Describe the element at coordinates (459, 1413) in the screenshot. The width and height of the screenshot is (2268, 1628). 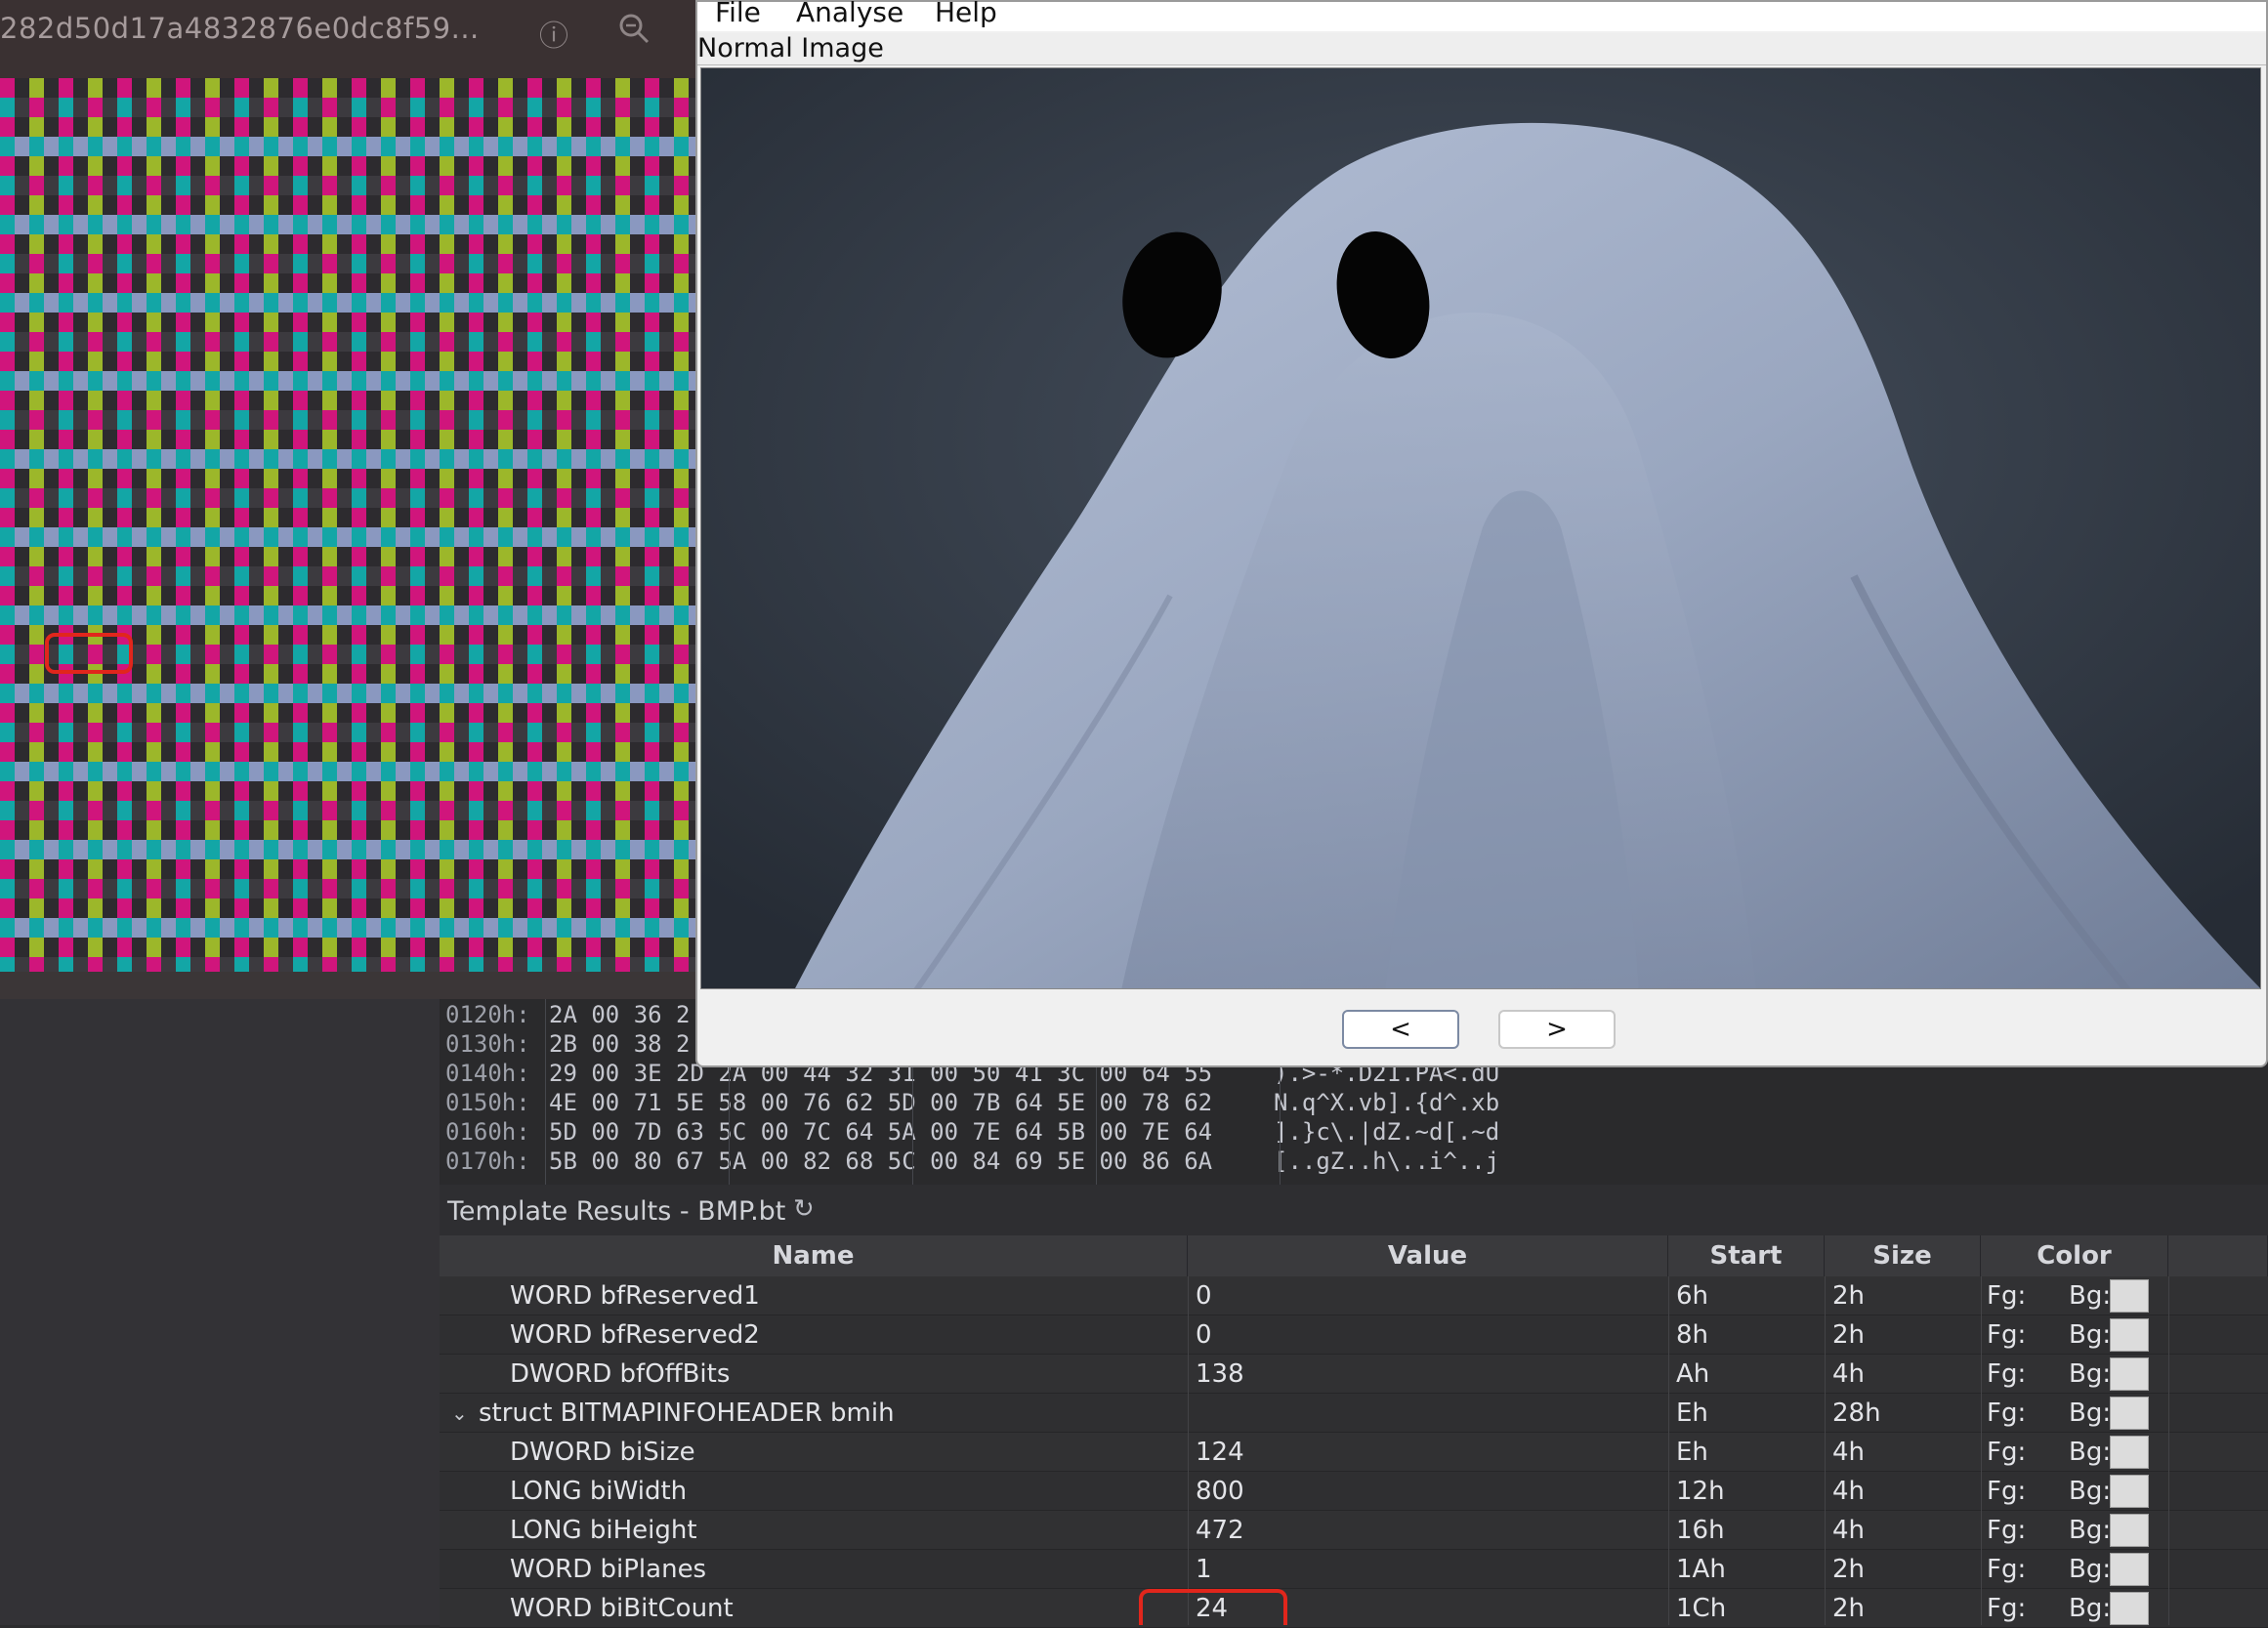
I see `chevron-down-icon: ⌄` at that location.